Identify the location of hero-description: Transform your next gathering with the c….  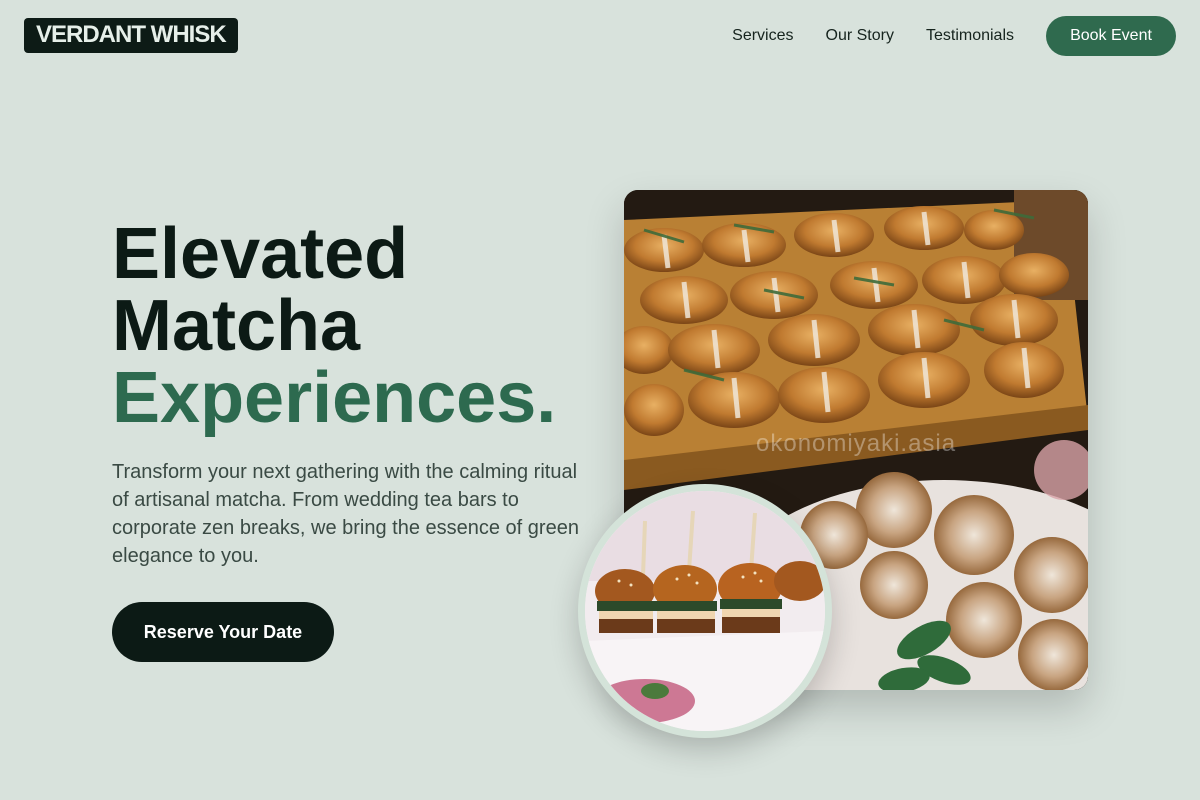
(345, 514).